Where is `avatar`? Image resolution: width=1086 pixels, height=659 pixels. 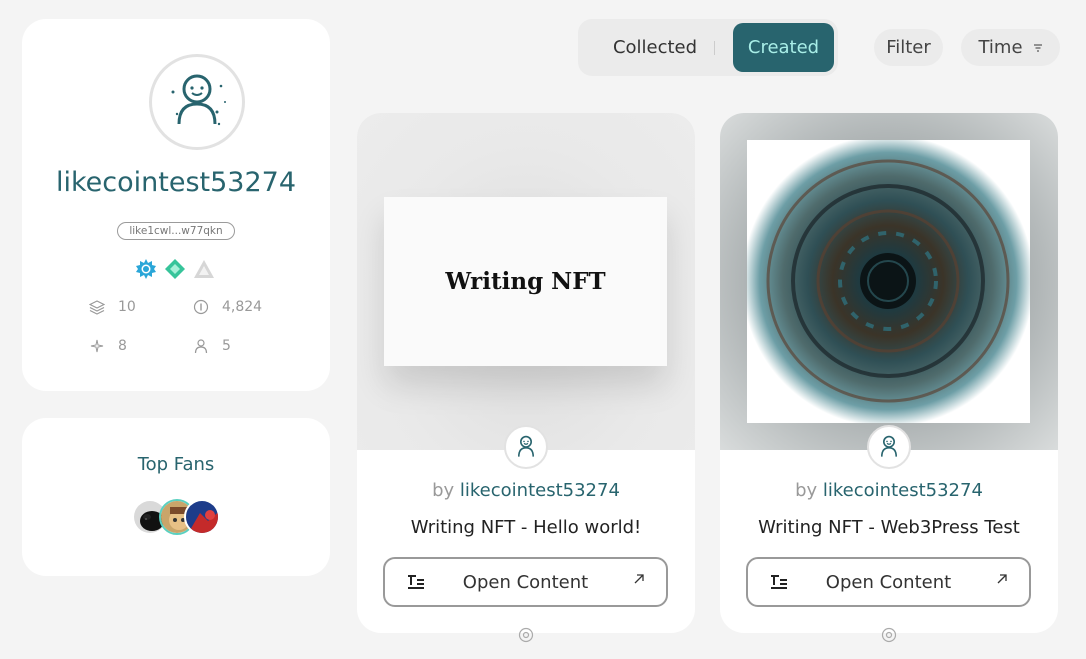 avatar is located at coordinates (197, 102).